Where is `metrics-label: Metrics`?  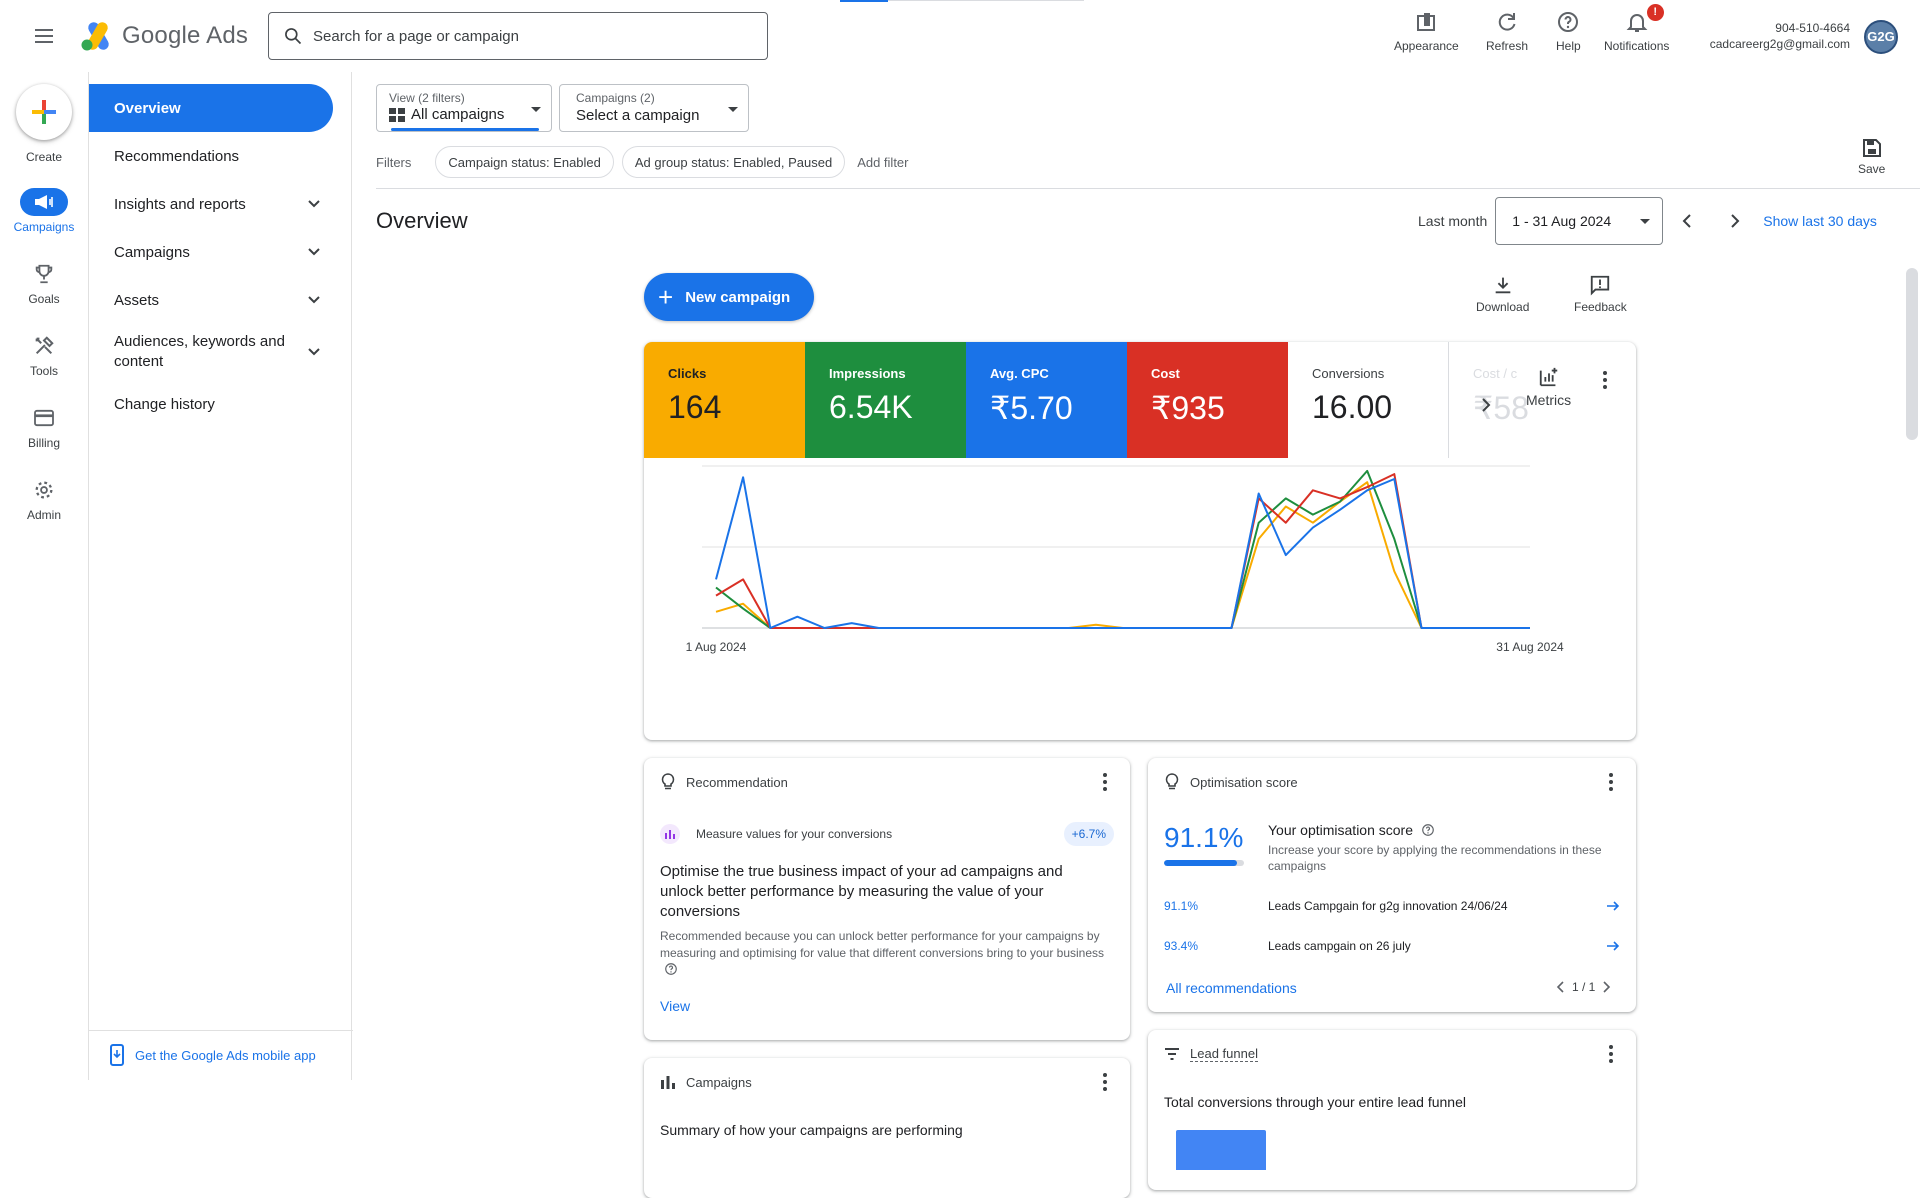
metrics-label: Metrics is located at coordinates (1549, 400).